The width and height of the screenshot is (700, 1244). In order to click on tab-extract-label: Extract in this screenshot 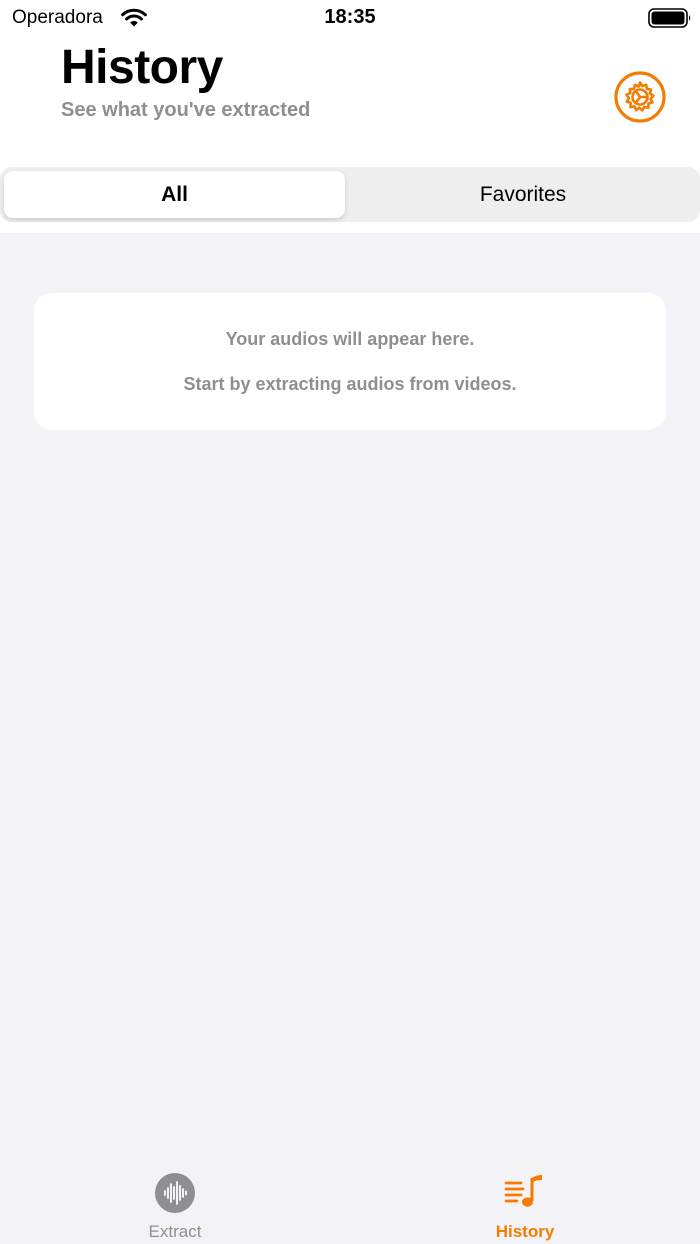, I will do `click(175, 1231)`.